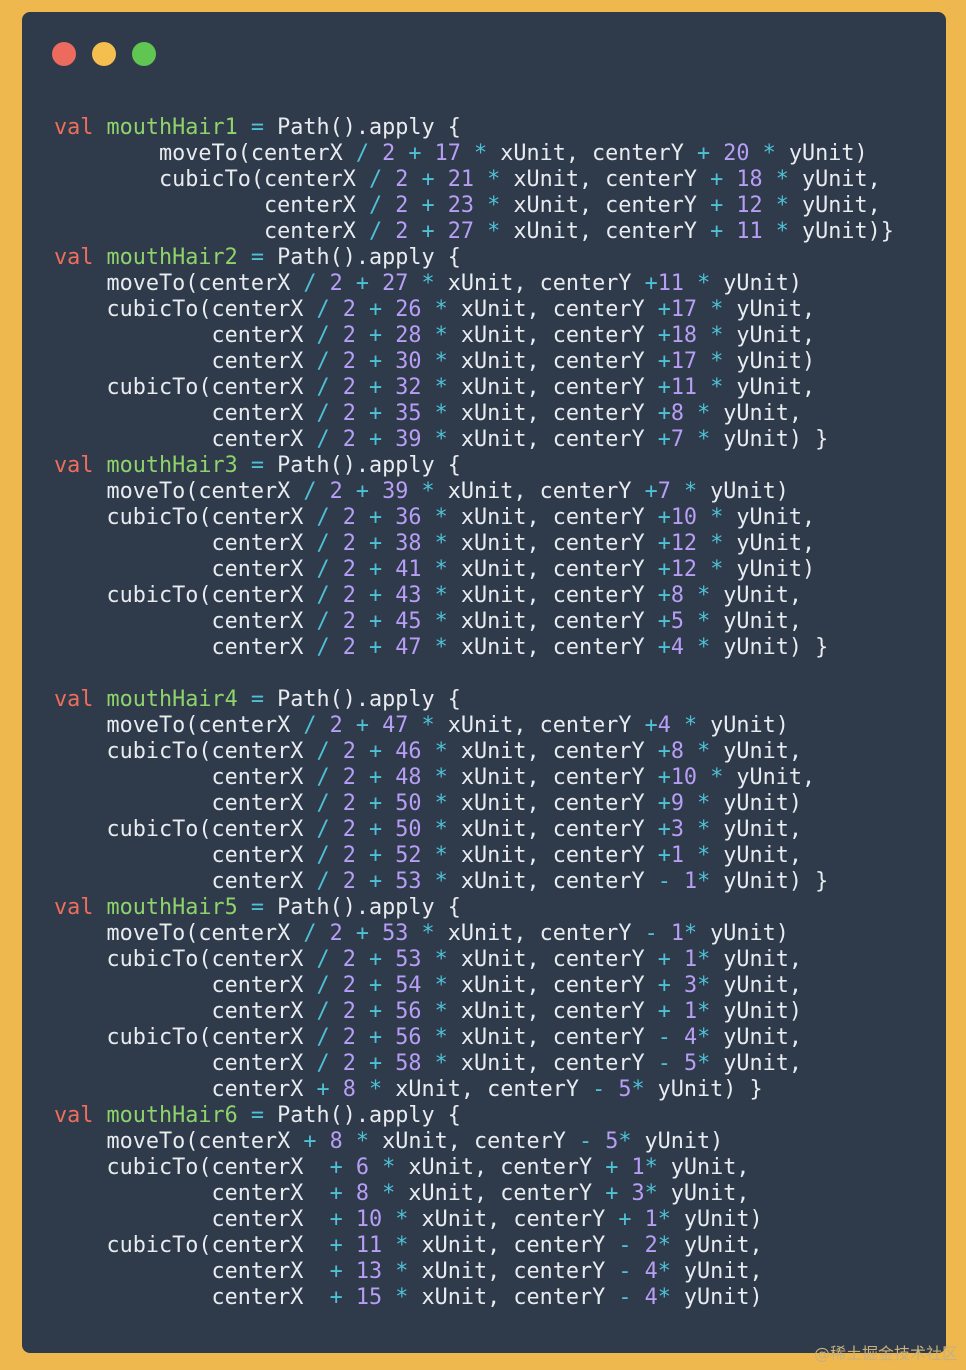  What do you see at coordinates (257, 465) in the screenshot?
I see `code-line: val mouthHair3 = Path().apply {` at bounding box center [257, 465].